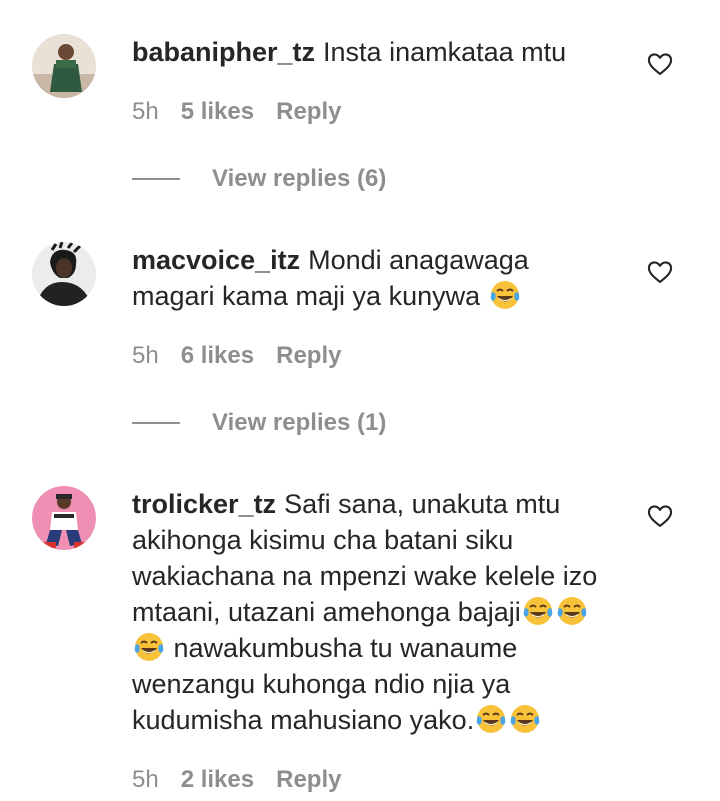 Image resolution: width=720 pixels, height=801 pixels. What do you see at coordinates (204, 504) in the screenshot?
I see `comment-username: trolicker_tz` at bounding box center [204, 504].